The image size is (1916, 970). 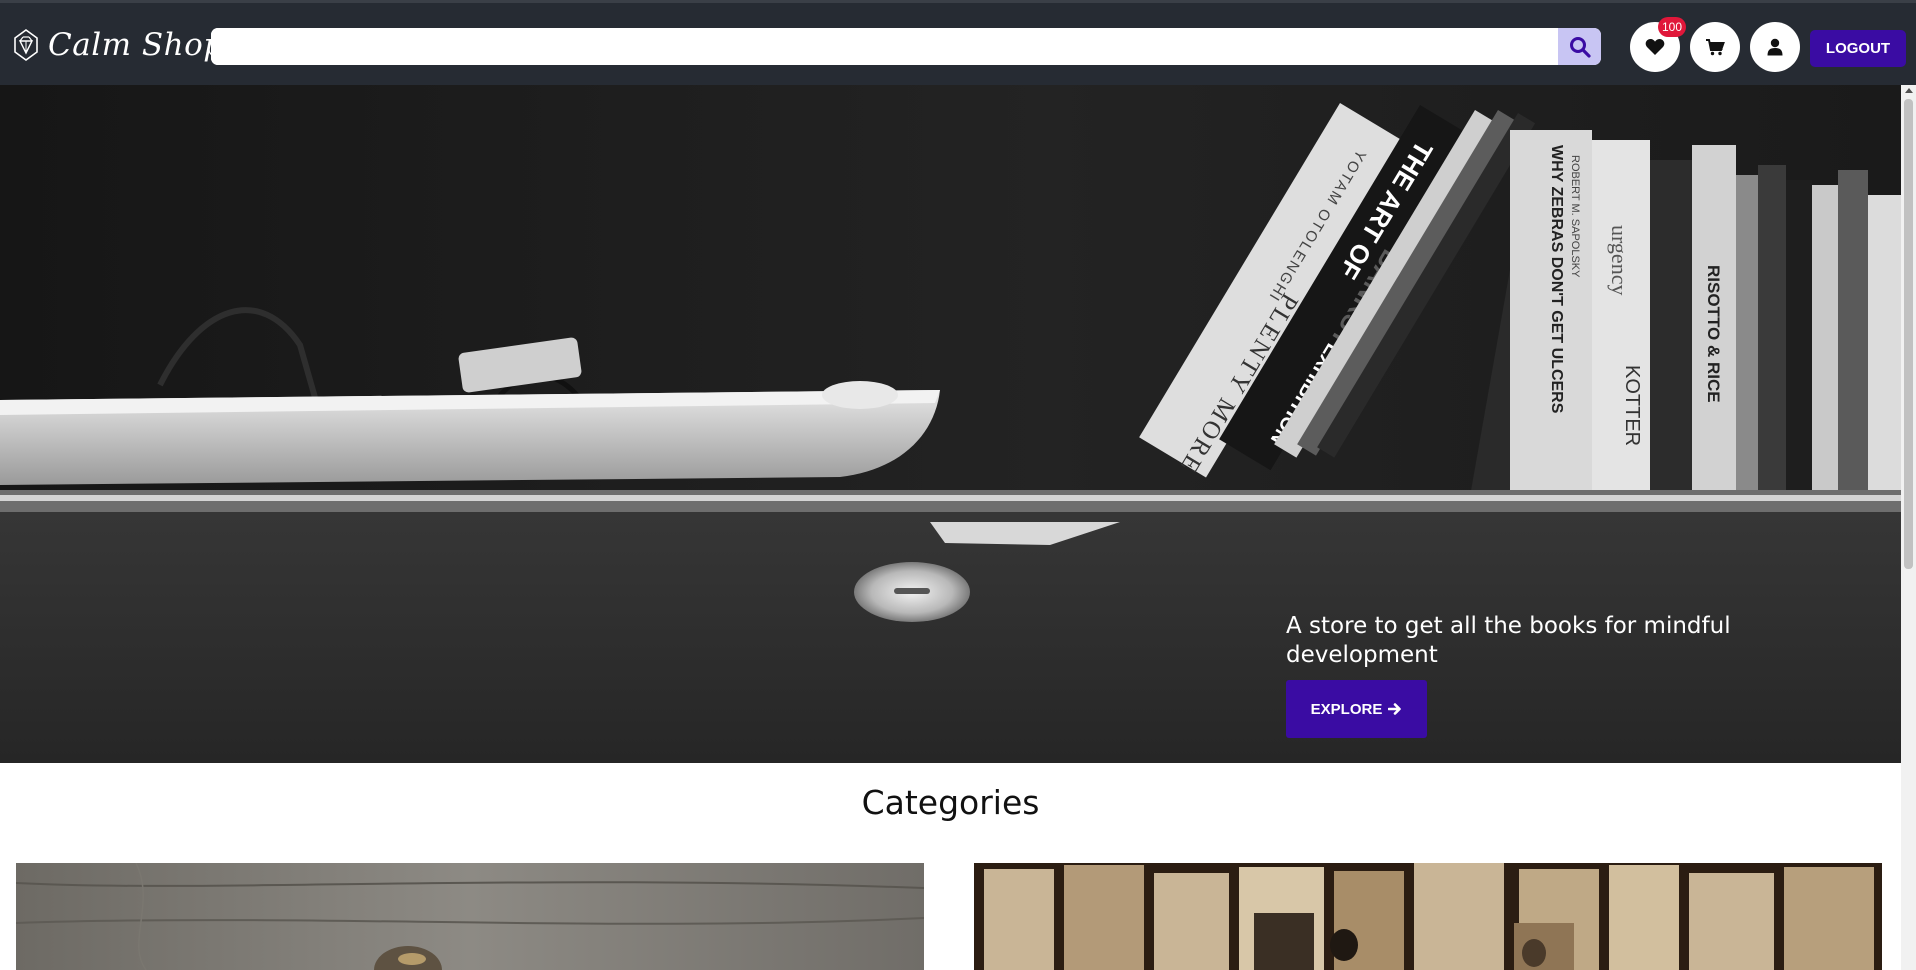 I want to click on arrow-right-icon, so click(x=1395, y=709).